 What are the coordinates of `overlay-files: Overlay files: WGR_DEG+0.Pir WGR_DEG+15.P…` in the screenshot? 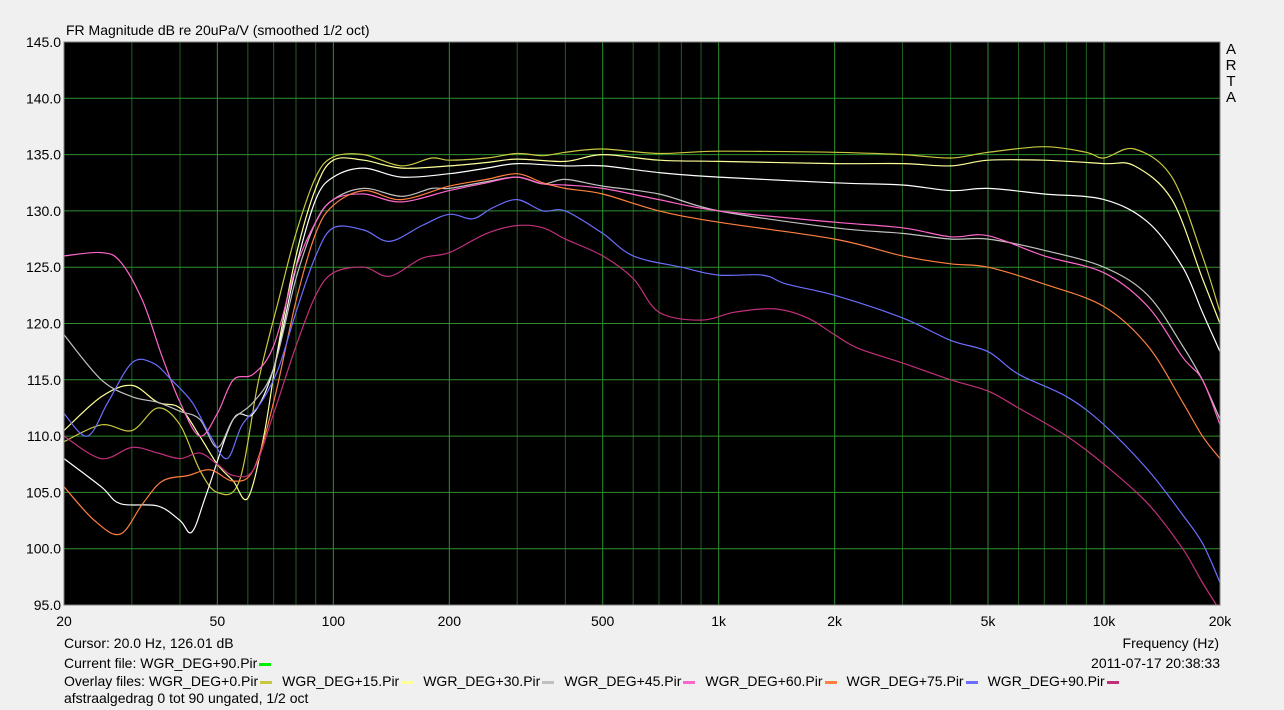 It's located at (596, 681).